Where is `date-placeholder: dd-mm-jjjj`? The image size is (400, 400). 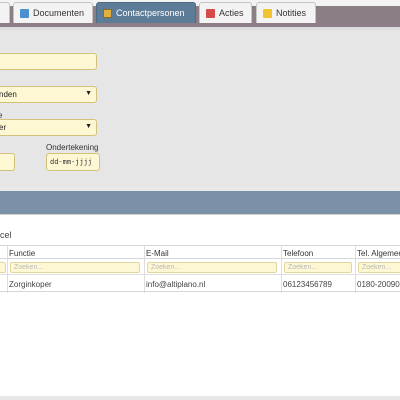 date-placeholder: dd-mm-jjjj is located at coordinates (71, 162).